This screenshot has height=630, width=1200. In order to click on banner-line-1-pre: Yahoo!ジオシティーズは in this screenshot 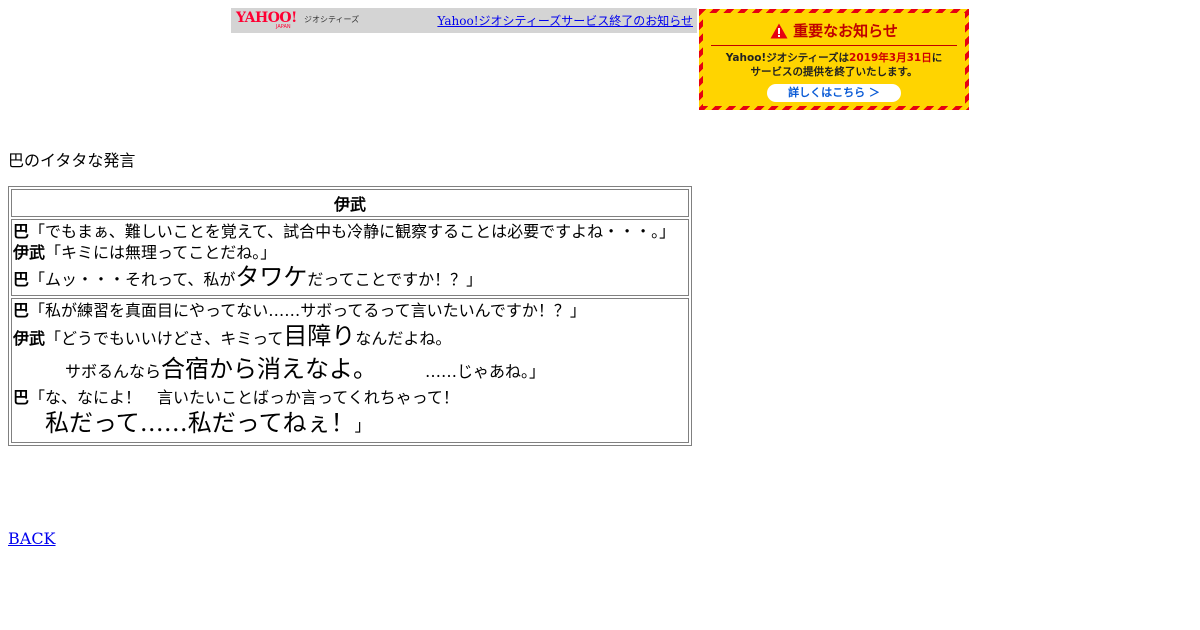, I will do `click(787, 58)`.